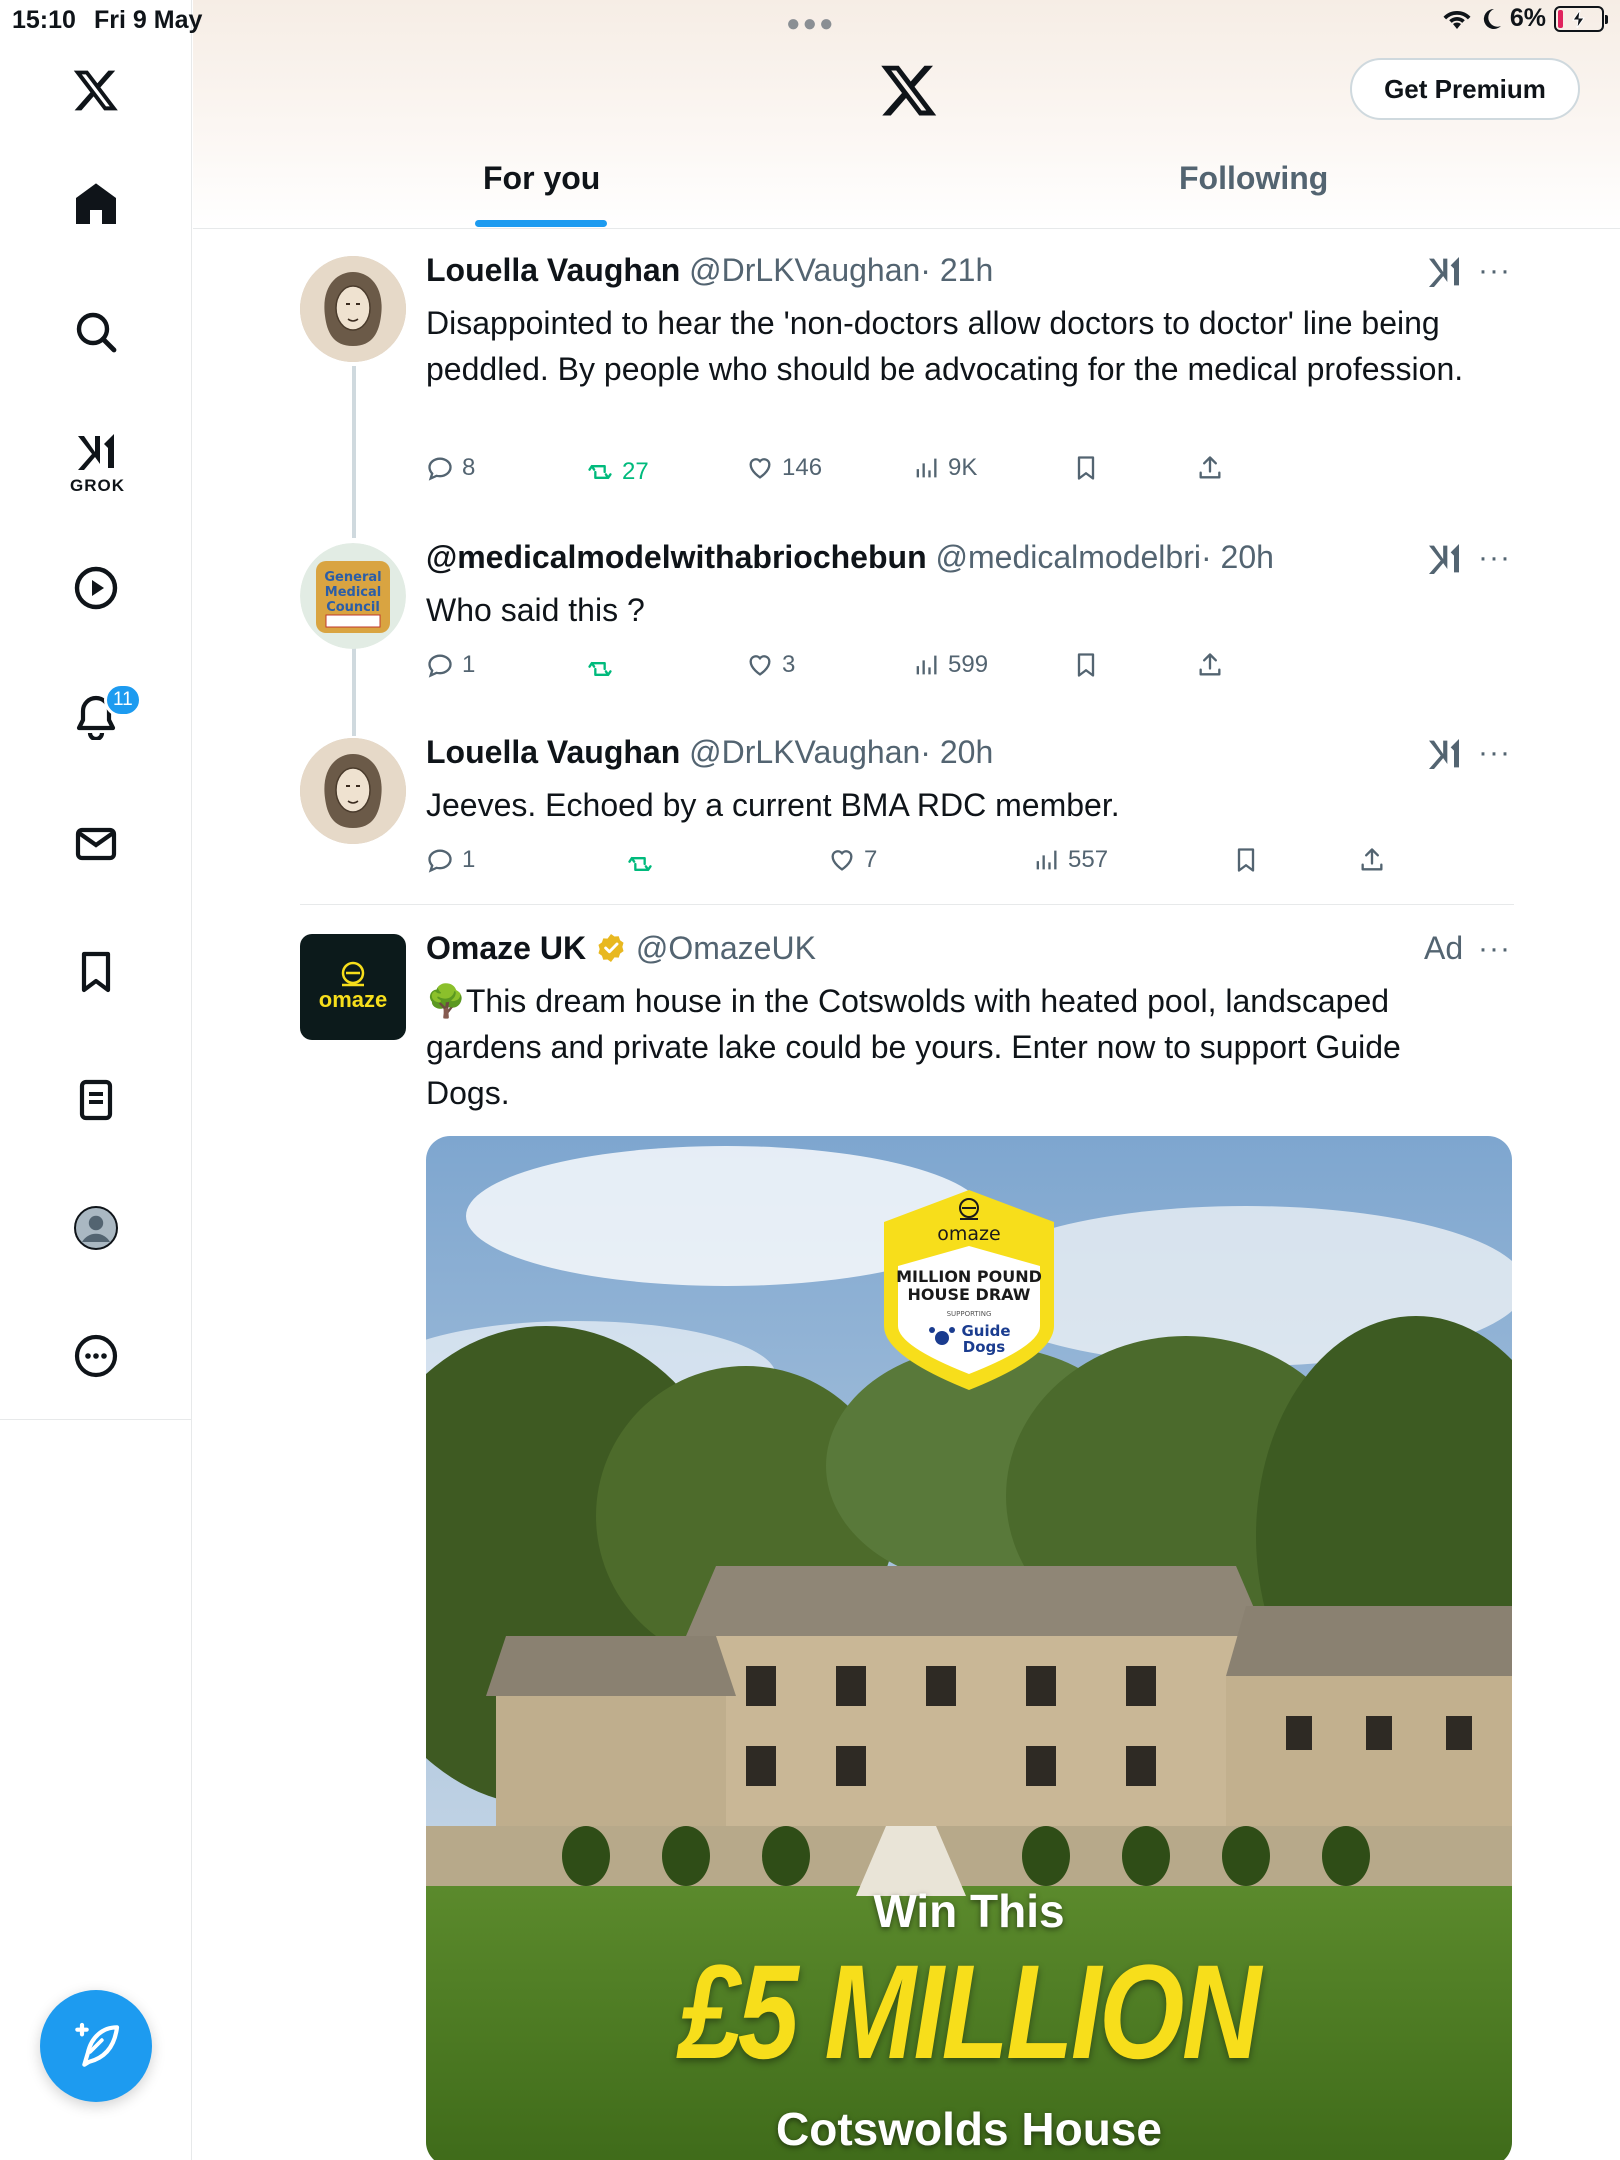 This screenshot has width=1620, height=2160. Describe the element at coordinates (1525, 18) in the screenshot. I see `status-indicators: 6%` at that location.